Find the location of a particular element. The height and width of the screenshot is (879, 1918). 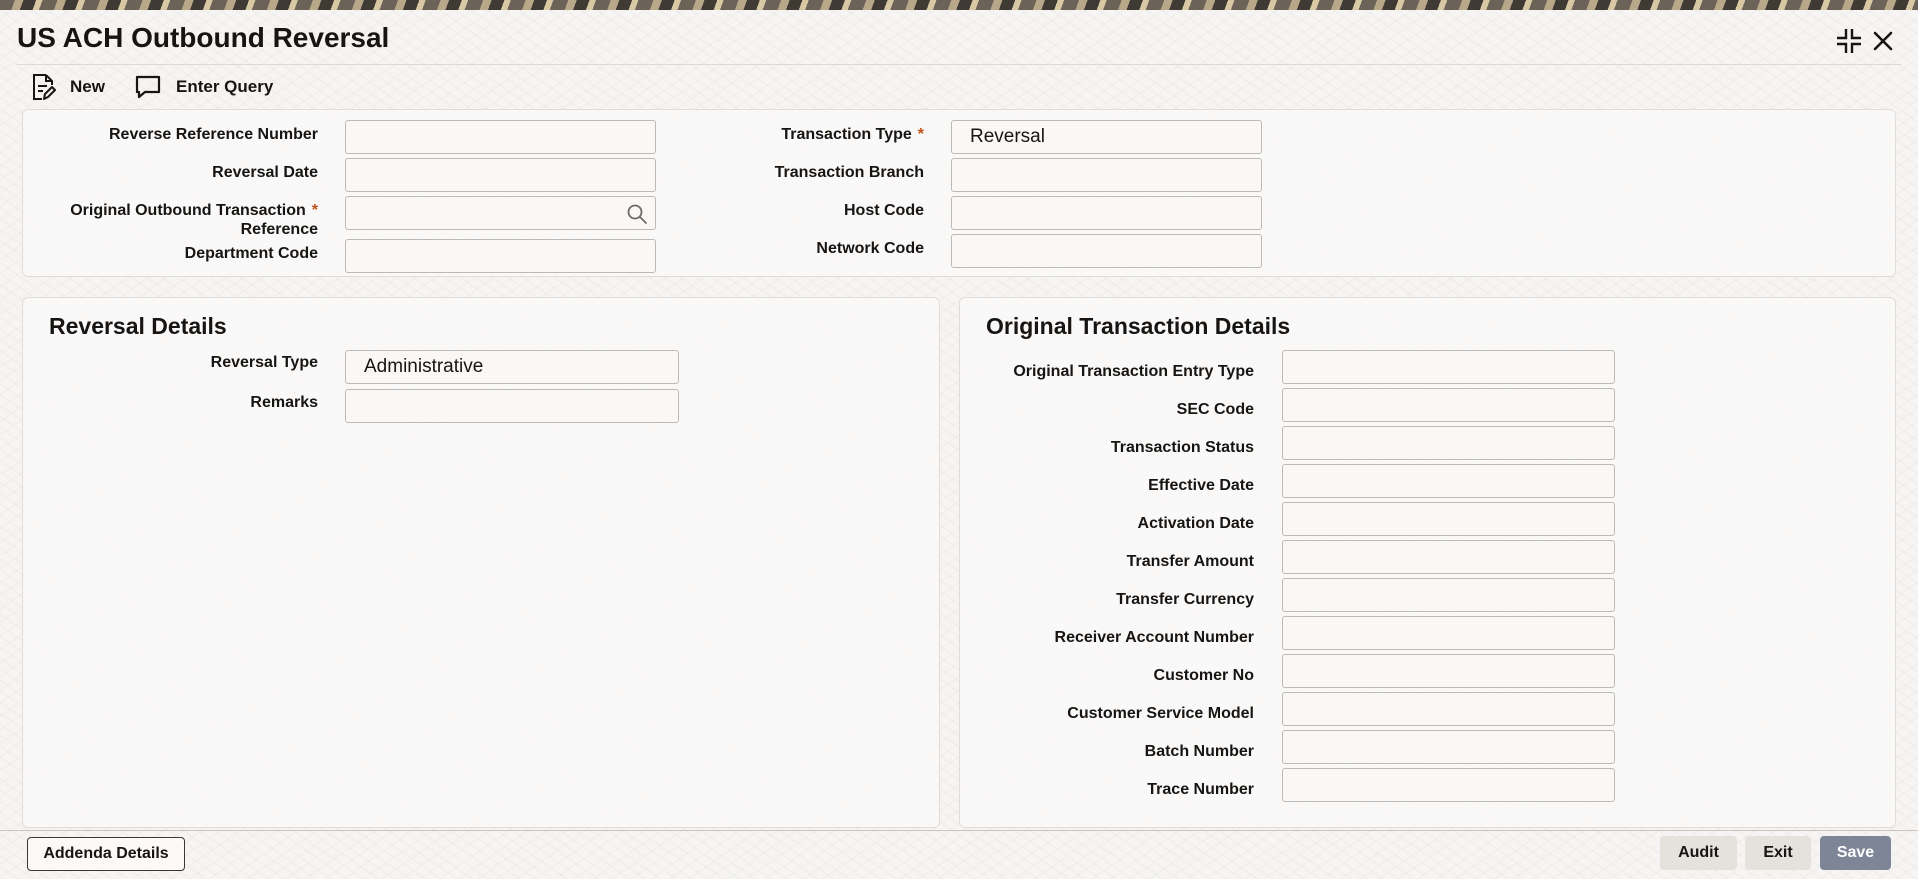

transaction-branch-input is located at coordinates (1106, 175).